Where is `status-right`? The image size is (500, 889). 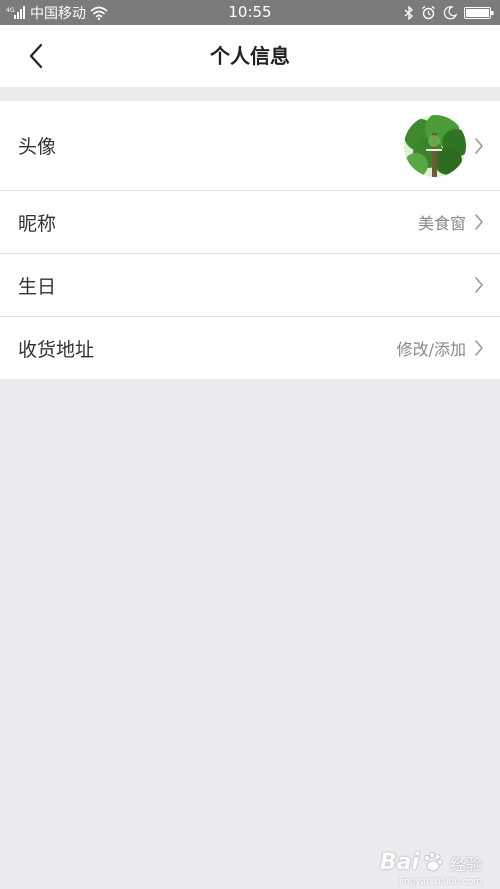
status-right is located at coordinates (449, 12).